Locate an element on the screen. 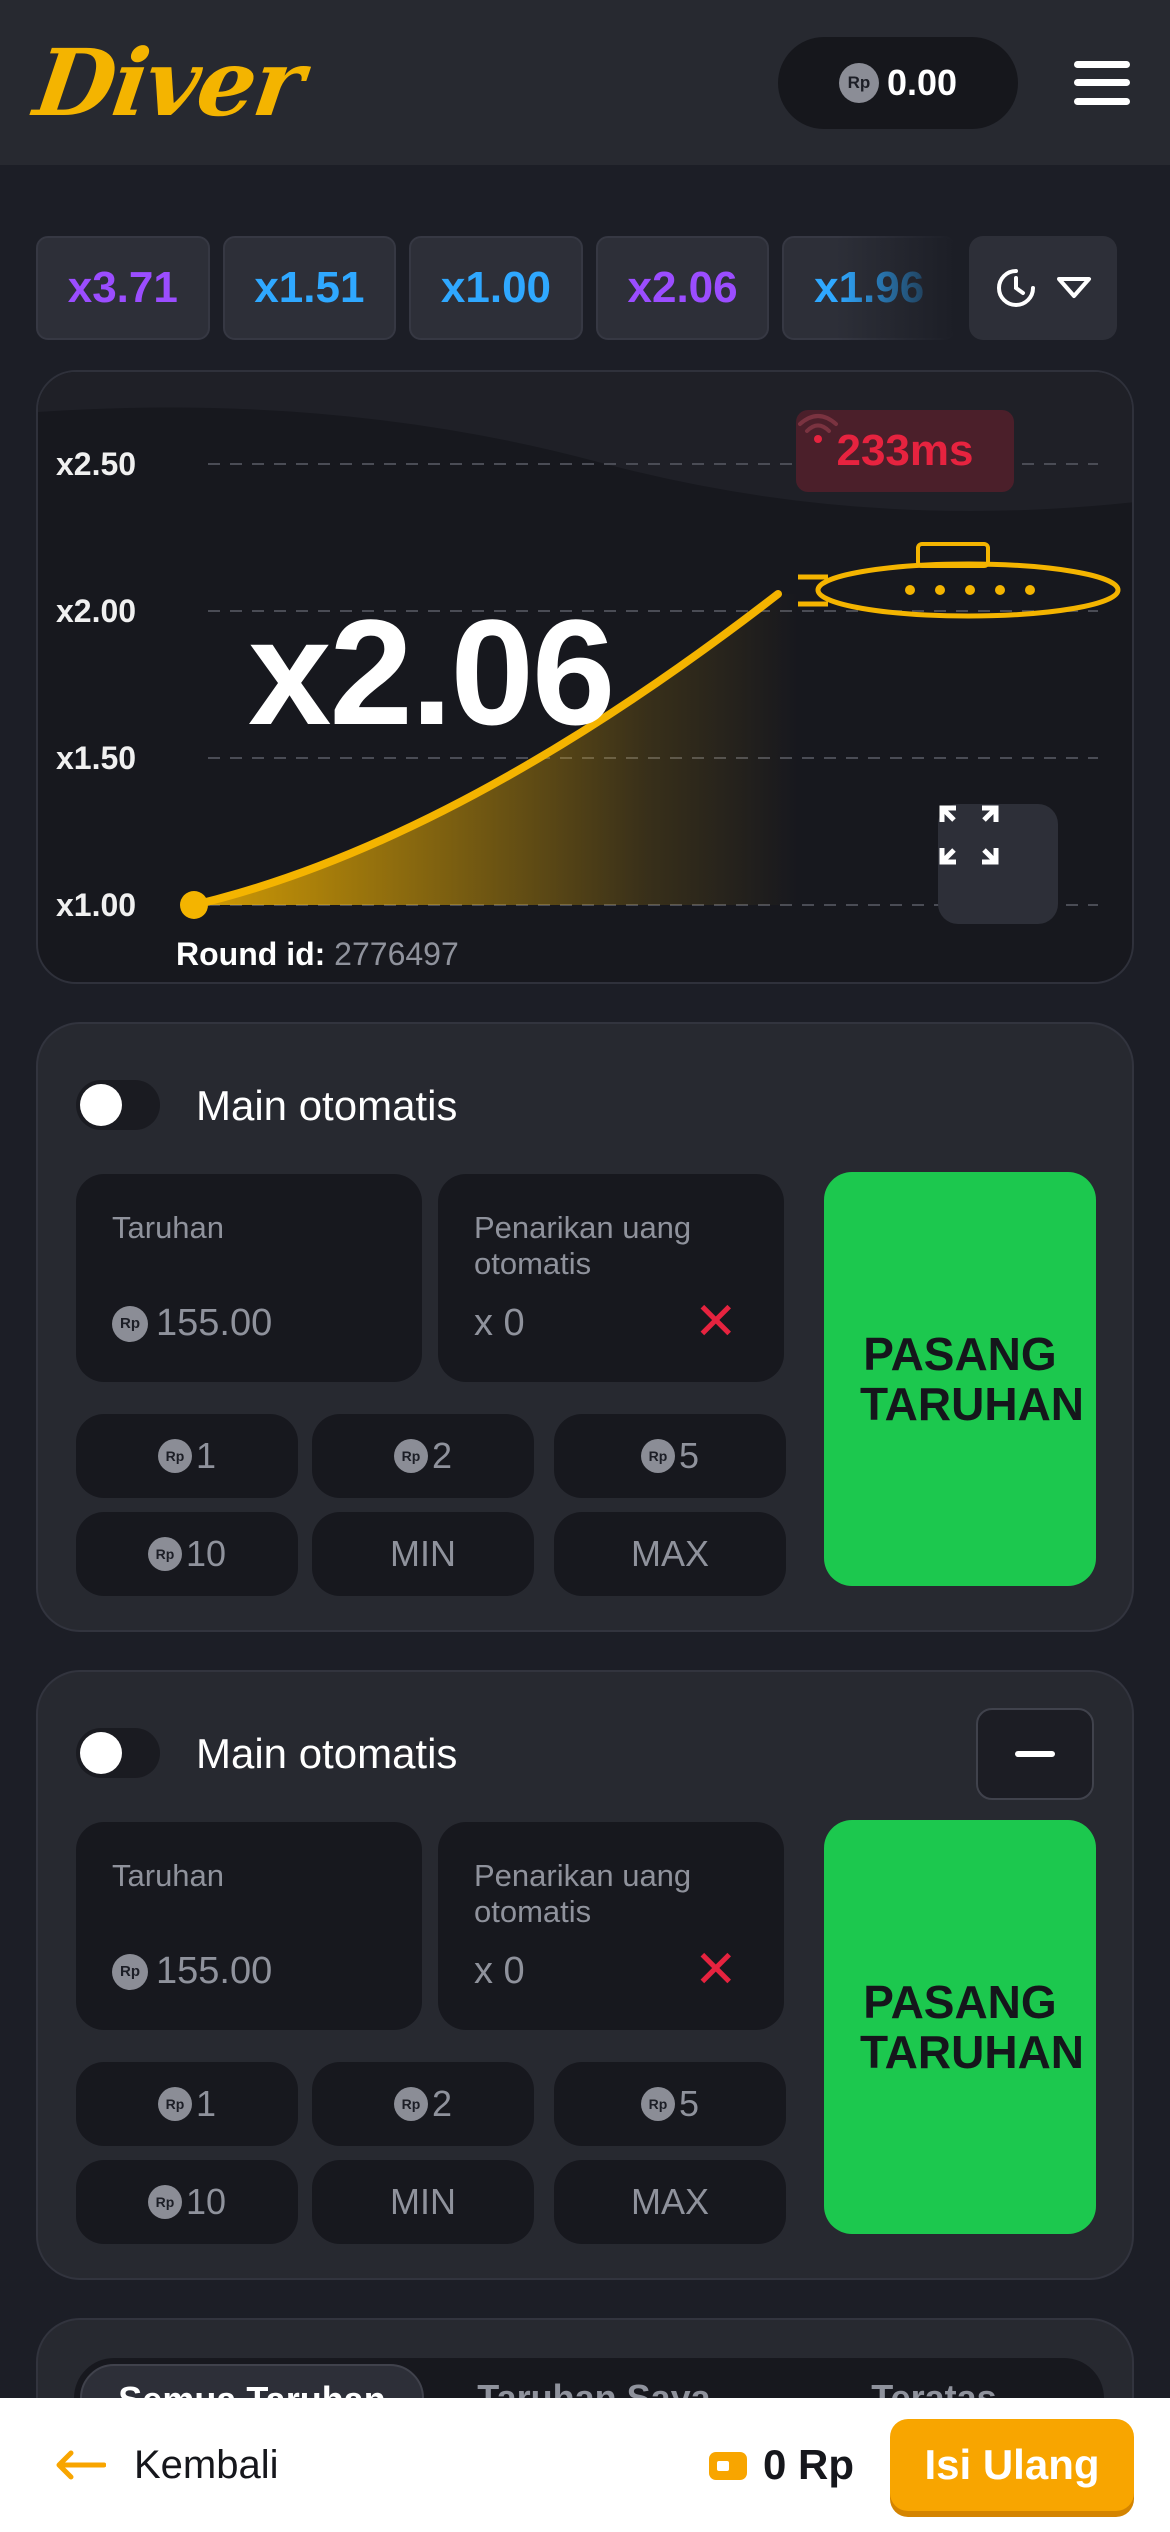 The height and width of the screenshot is (2532, 1170). minus-icon is located at coordinates (1035, 1754).